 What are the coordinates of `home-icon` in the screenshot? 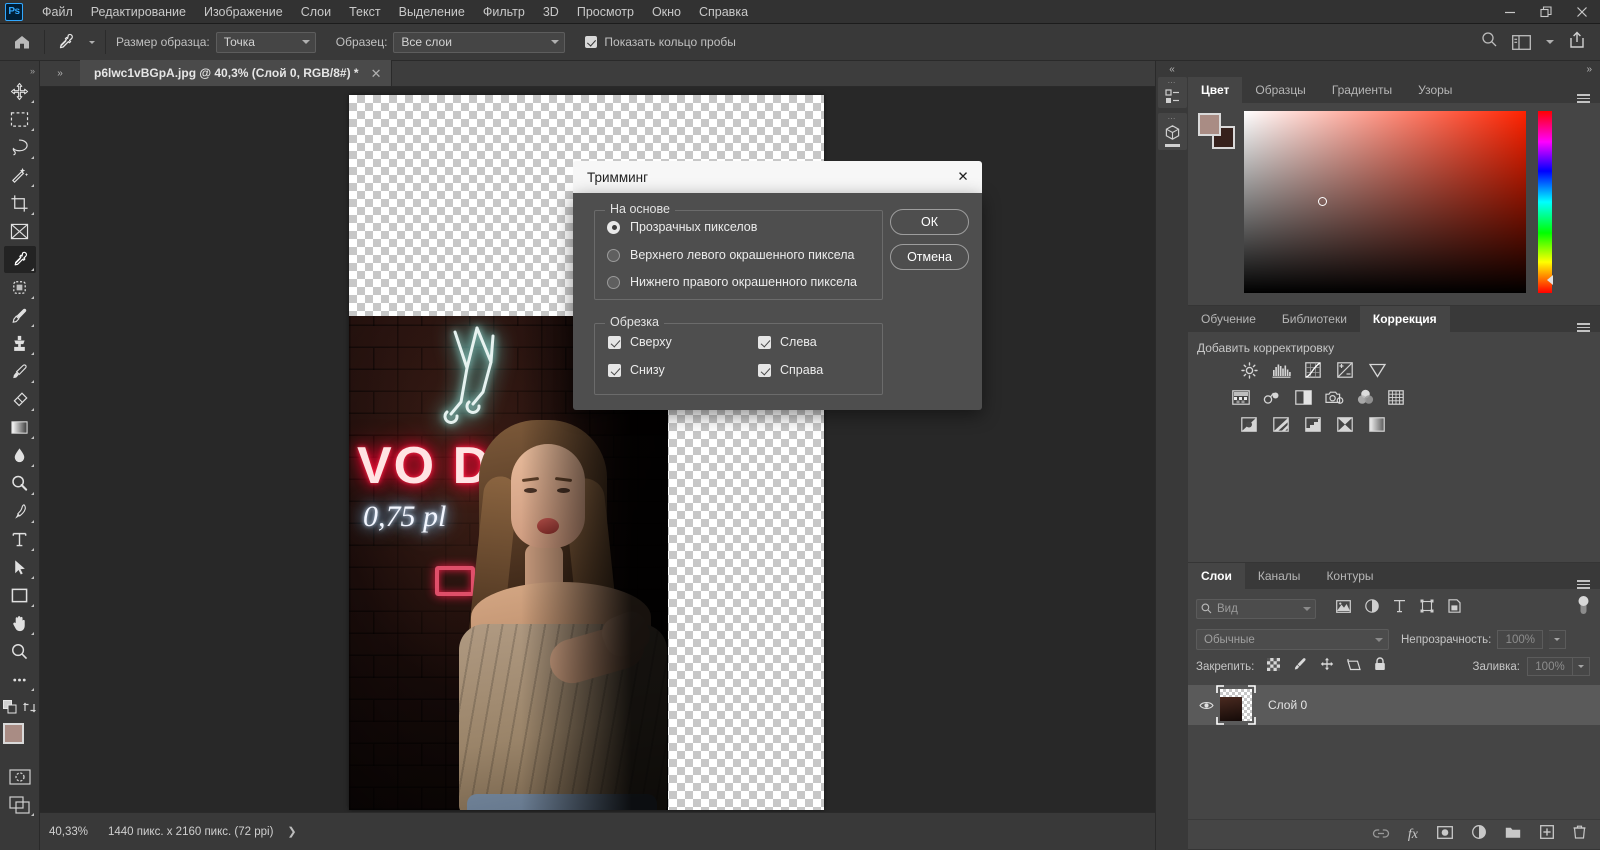 It's located at (22, 42).